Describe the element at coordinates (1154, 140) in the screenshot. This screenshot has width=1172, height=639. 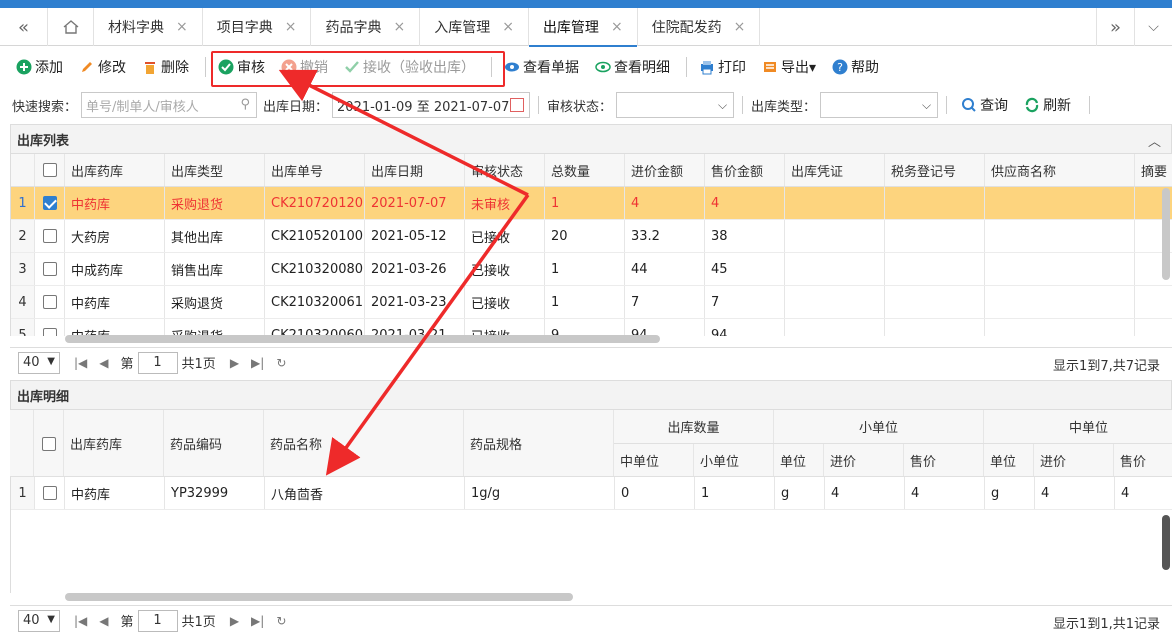
I see `collapse-icon: ︿` at that location.